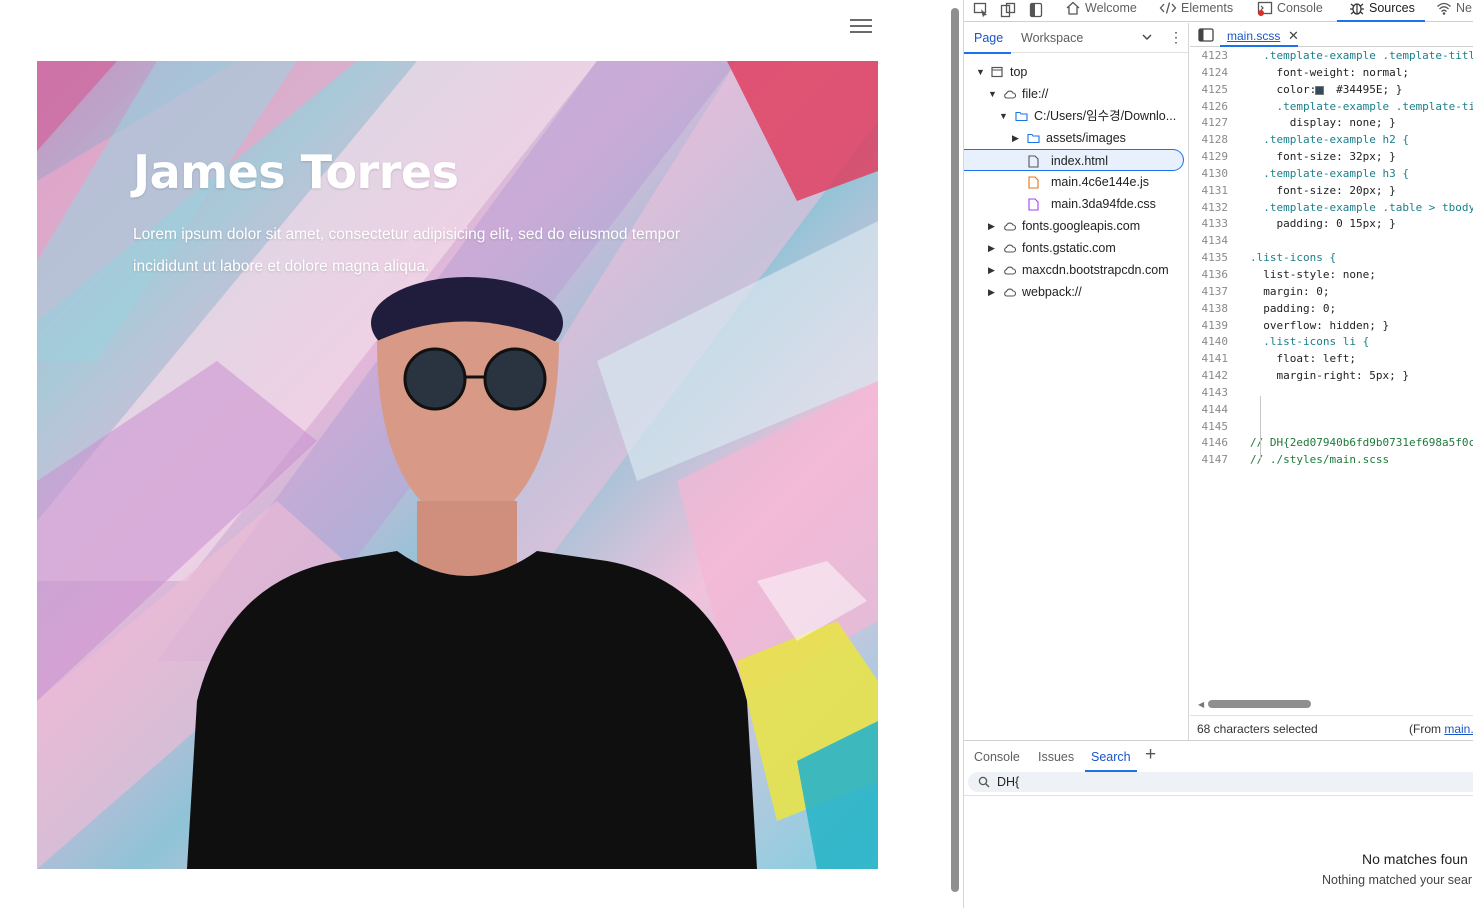 The height and width of the screenshot is (908, 1473). Describe the element at coordinates (1209, 342) in the screenshot. I see `line-number: 4140` at that location.